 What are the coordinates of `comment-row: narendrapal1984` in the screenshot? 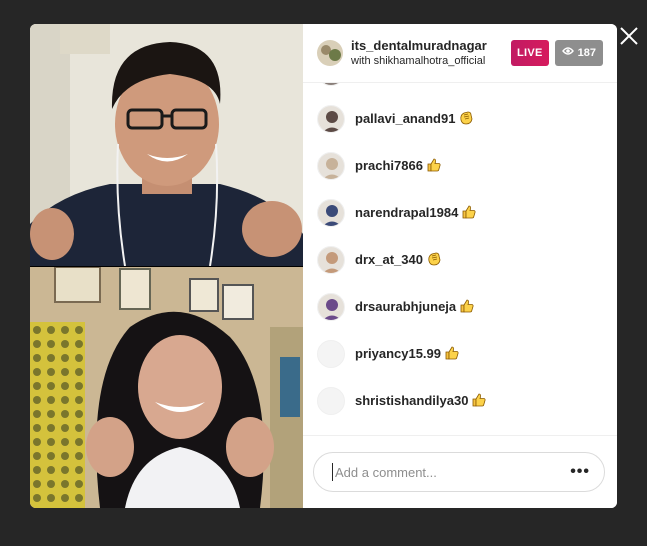 It's located at (460, 212).